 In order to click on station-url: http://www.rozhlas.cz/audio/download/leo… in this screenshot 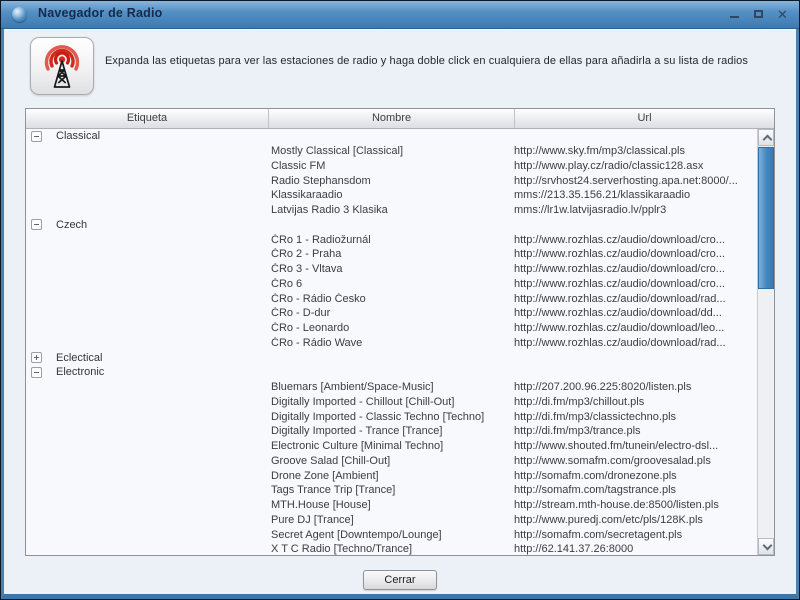, I will do `click(619, 328)`.